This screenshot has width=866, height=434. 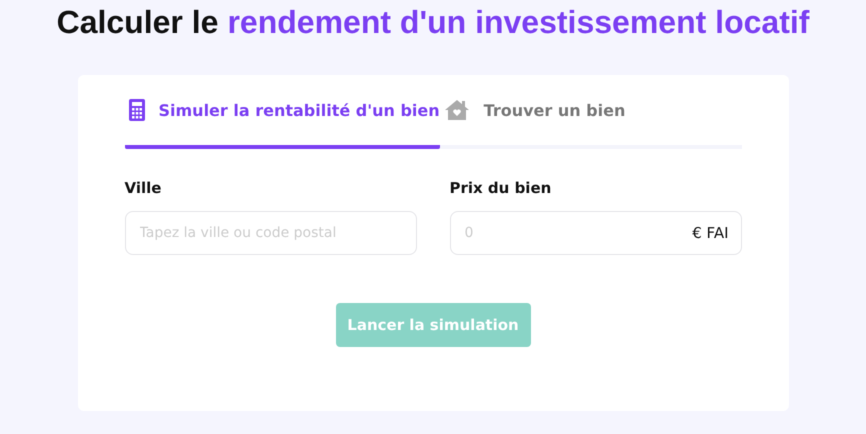 I want to click on title-highlight: rendement d'un investissement locatif, so click(x=518, y=22).